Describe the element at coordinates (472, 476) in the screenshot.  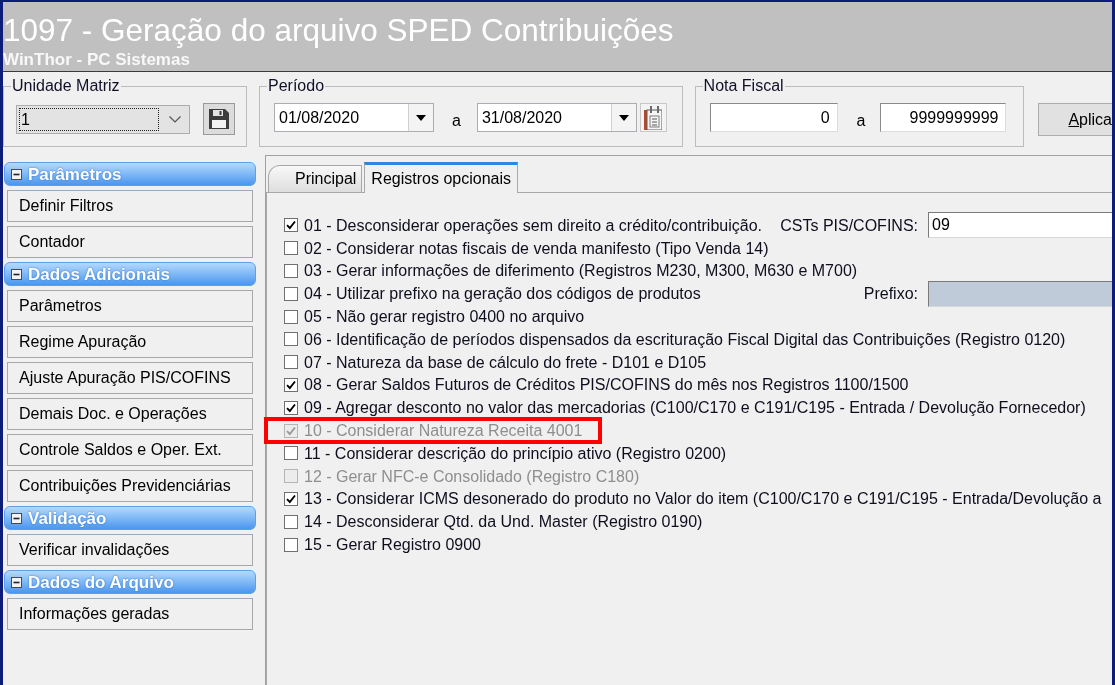
I see `option-label: 12 - Gerar NFC-e Consolidado (Registro C180)` at that location.